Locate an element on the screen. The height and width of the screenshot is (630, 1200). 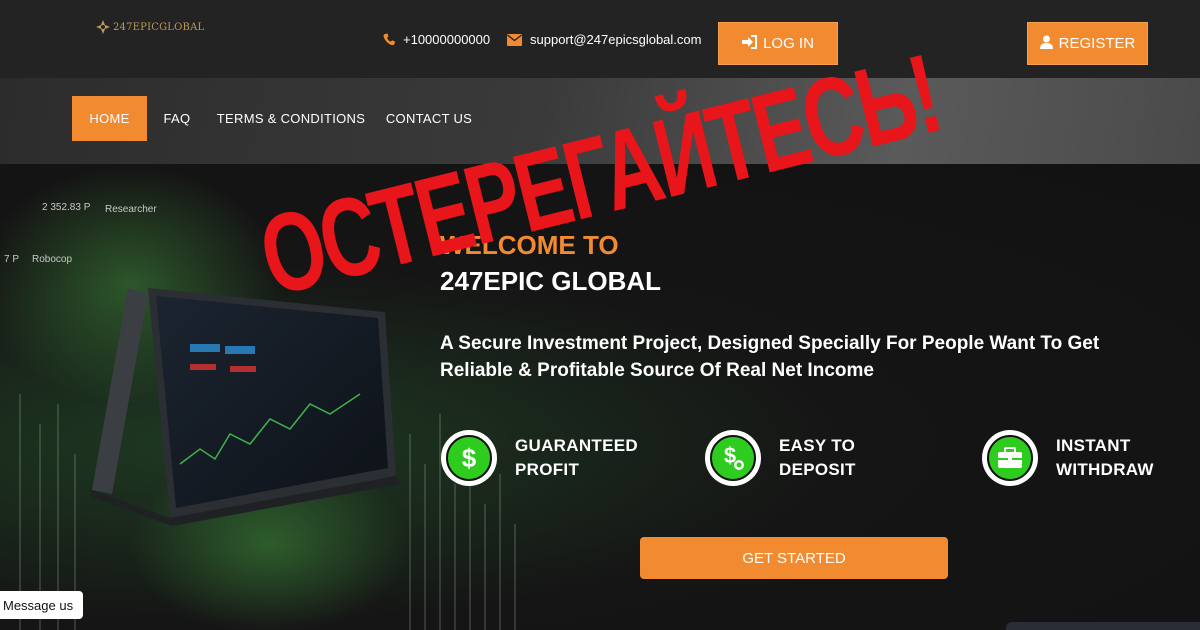
feature-title: INSTANT is located at coordinates (1093, 445).